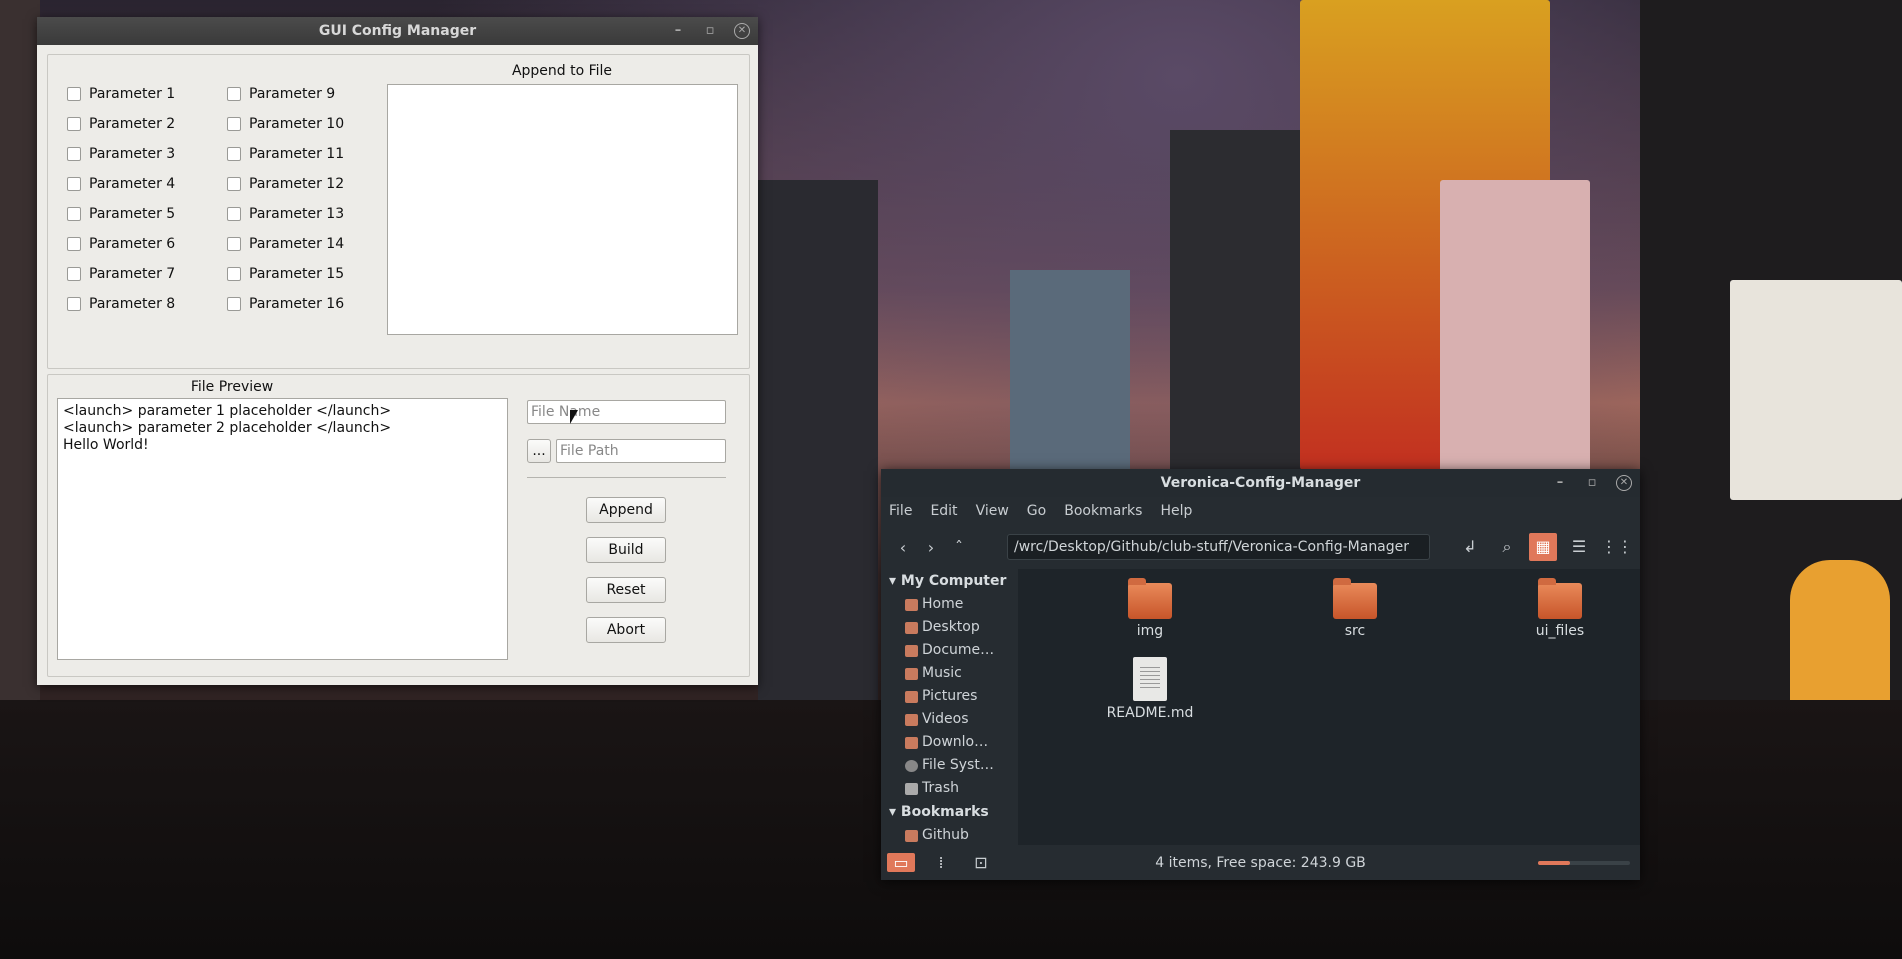 This screenshot has height=959, width=1902. I want to click on window-titlebar: GUI Config Manager – ▫ ✕, so click(397, 31).